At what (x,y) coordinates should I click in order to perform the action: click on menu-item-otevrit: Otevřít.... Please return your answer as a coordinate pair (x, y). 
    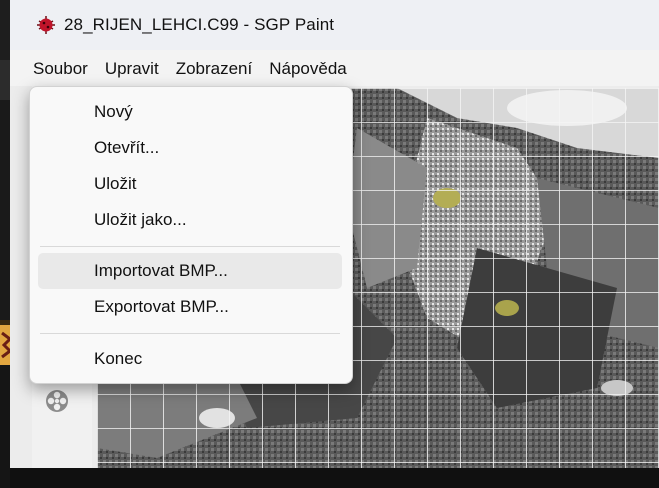
    Looking at the image, I should click on (190, 148).